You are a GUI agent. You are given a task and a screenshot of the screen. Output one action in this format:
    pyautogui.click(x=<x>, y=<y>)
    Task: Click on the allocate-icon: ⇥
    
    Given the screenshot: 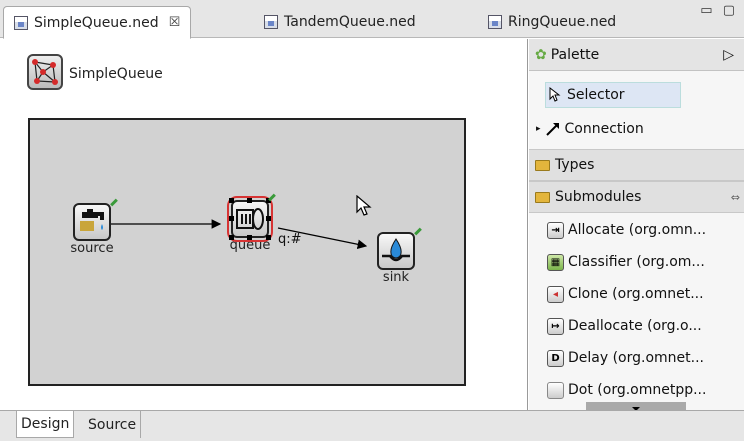 What is the action you would take?
    pyautogui.click(x=555, y=230)
    